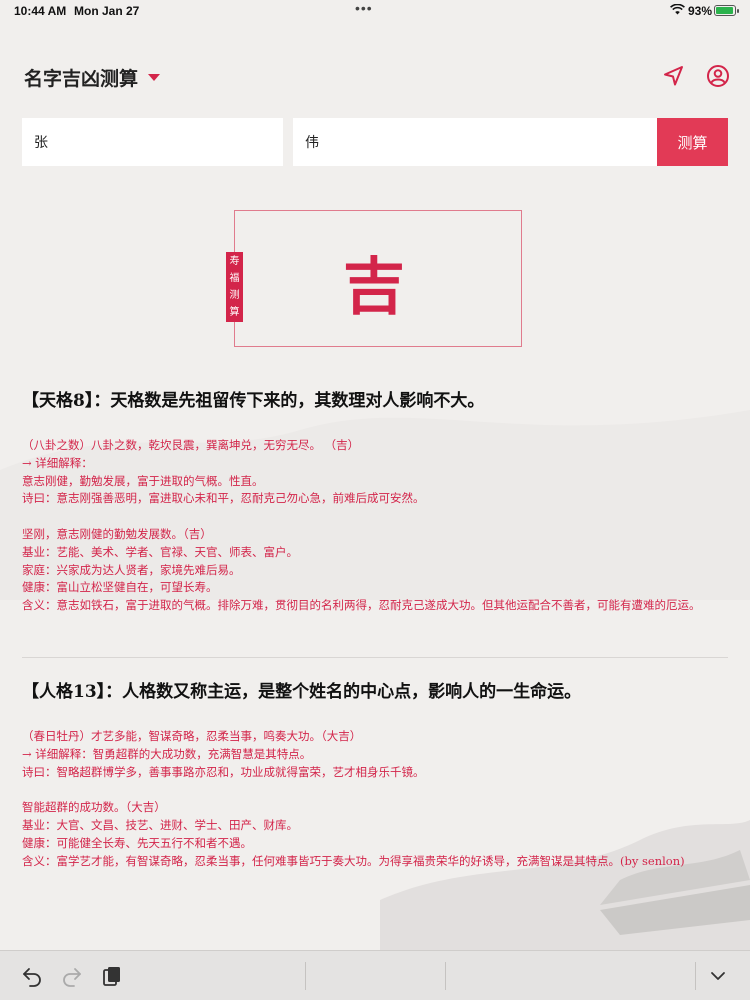 The image size is (750, 1000). What do you see at coordinates (234, 295) in the screenshot?
I see `seal-char: 测` at bounding box center [234, 295].